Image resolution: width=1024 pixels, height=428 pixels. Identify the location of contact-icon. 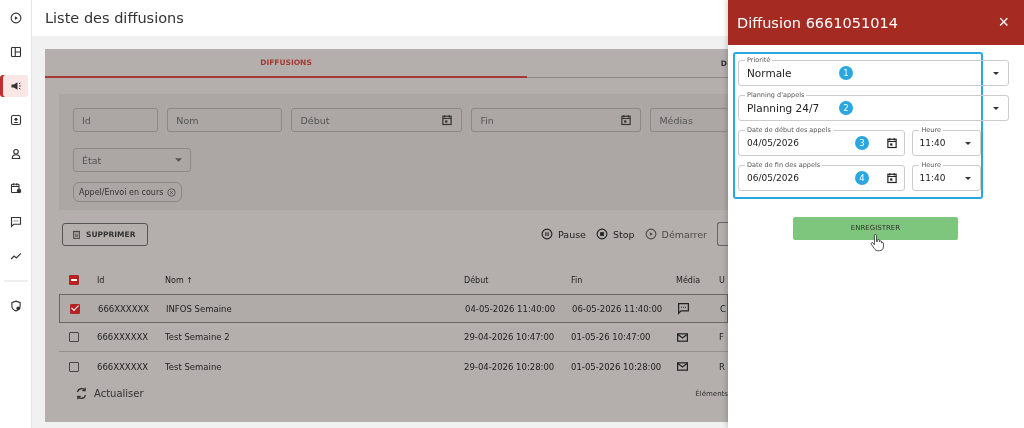
(15, 120).